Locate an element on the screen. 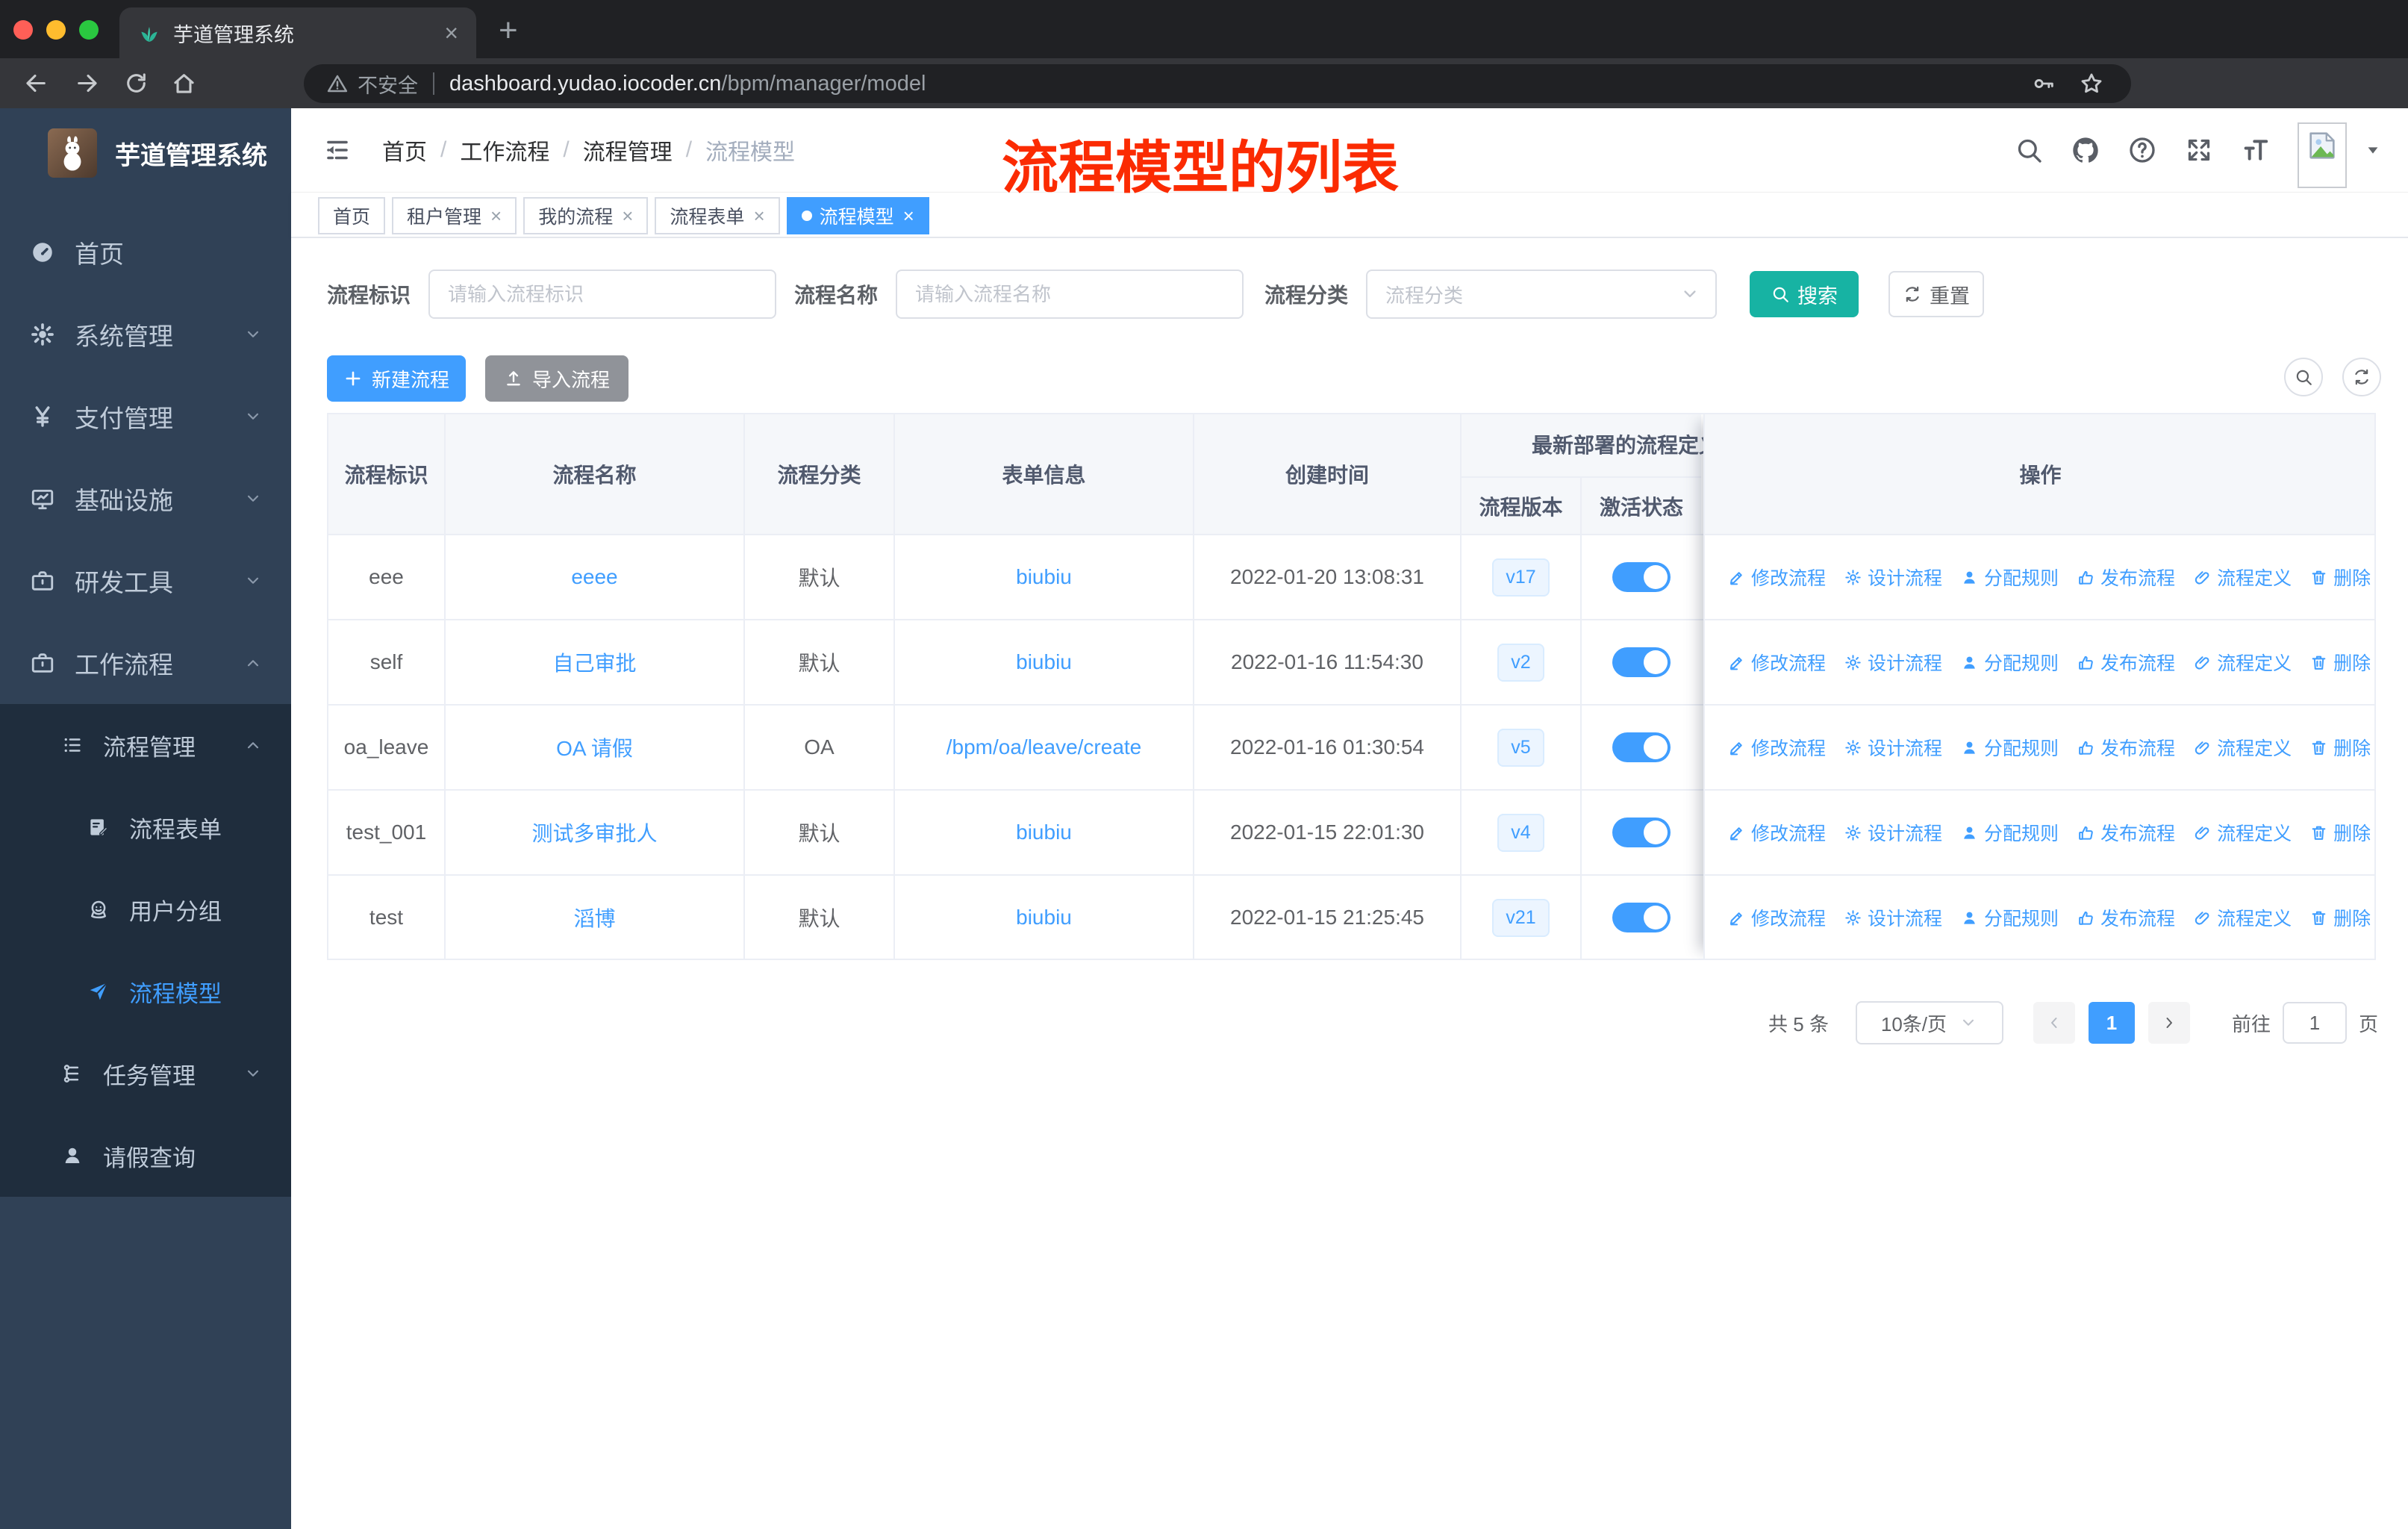 The height and width of the screenshot is (1529, 2408). sidebar-item-请假查询: 请假查询 is located at coordinates (145, 1156).